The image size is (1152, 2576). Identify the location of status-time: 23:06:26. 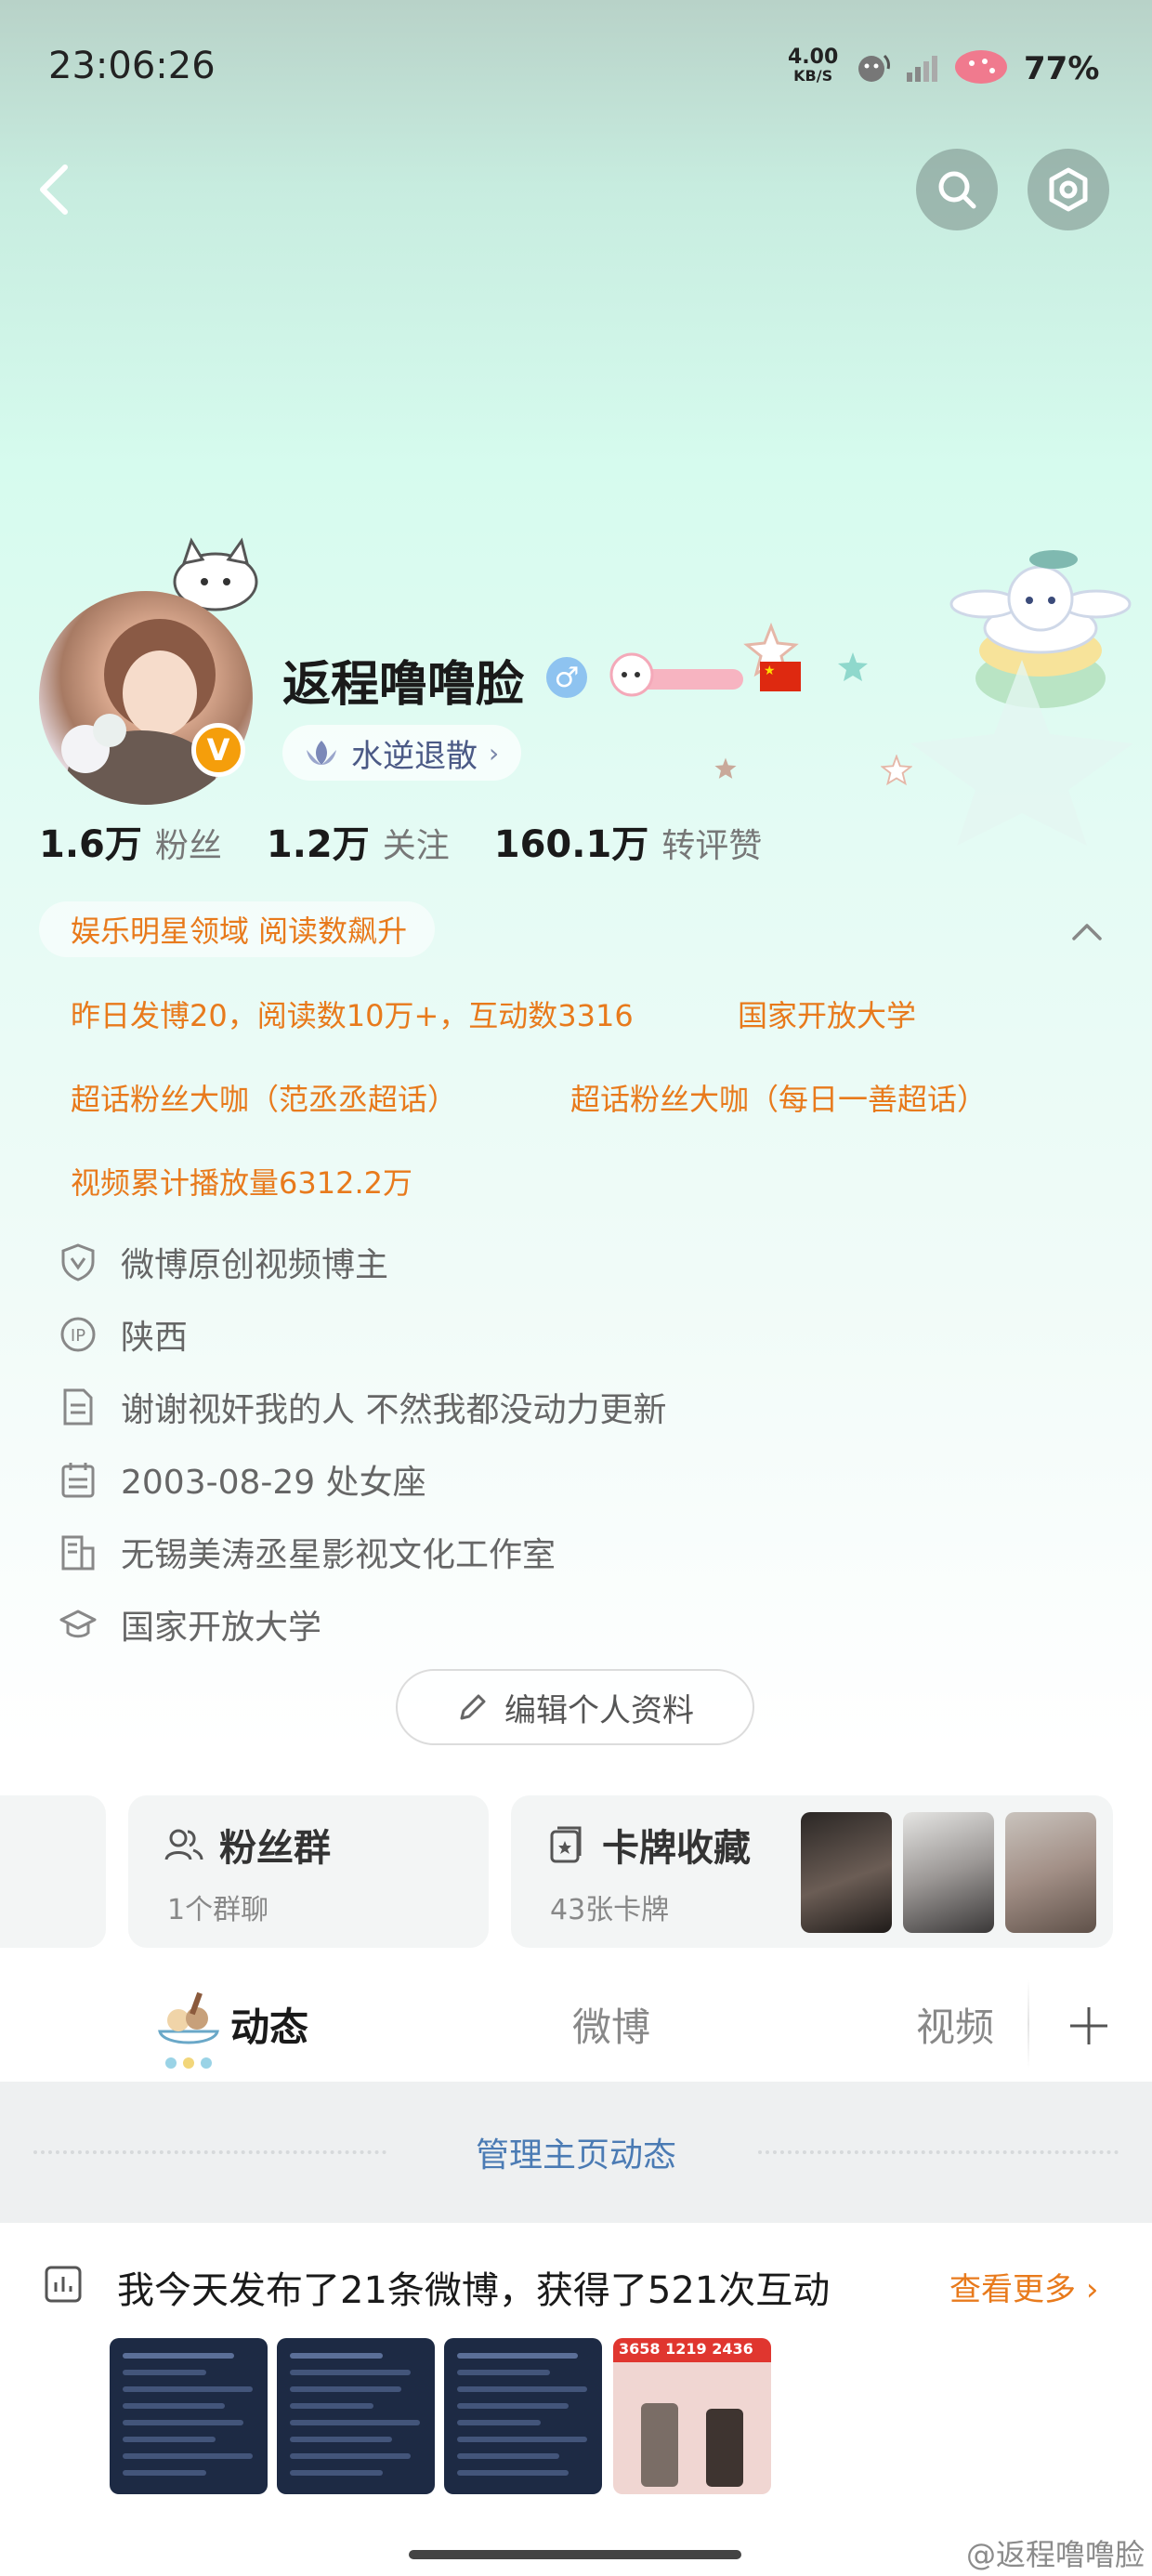
(132, 66).